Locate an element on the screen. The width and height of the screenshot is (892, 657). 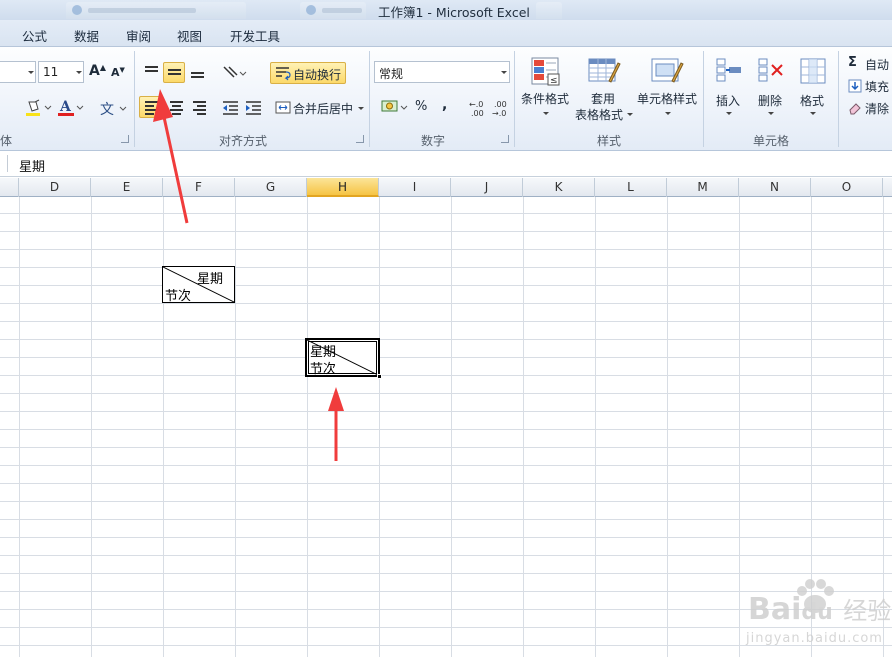
tab-developer: 开发工具 is located at coordinates (255, 35).